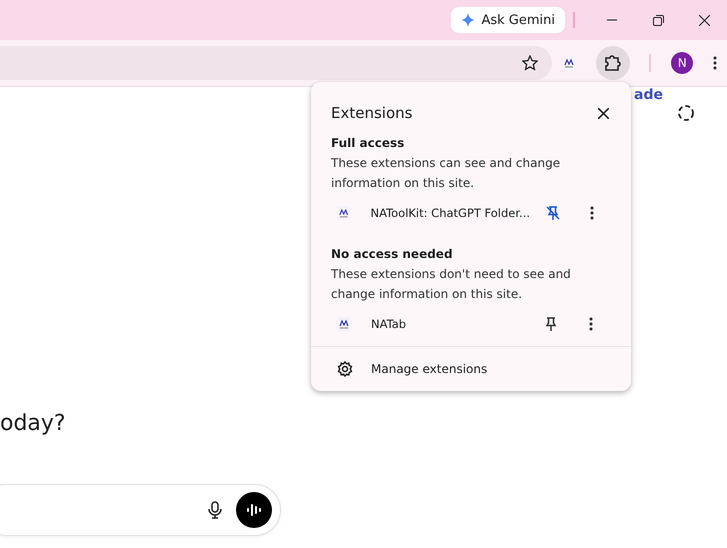 This screenshot has height=548, width=727. Describe the element at coordinates (508, 20) in the screenshot. I see `ask-gemini-button: Ask Gemini` at that location.